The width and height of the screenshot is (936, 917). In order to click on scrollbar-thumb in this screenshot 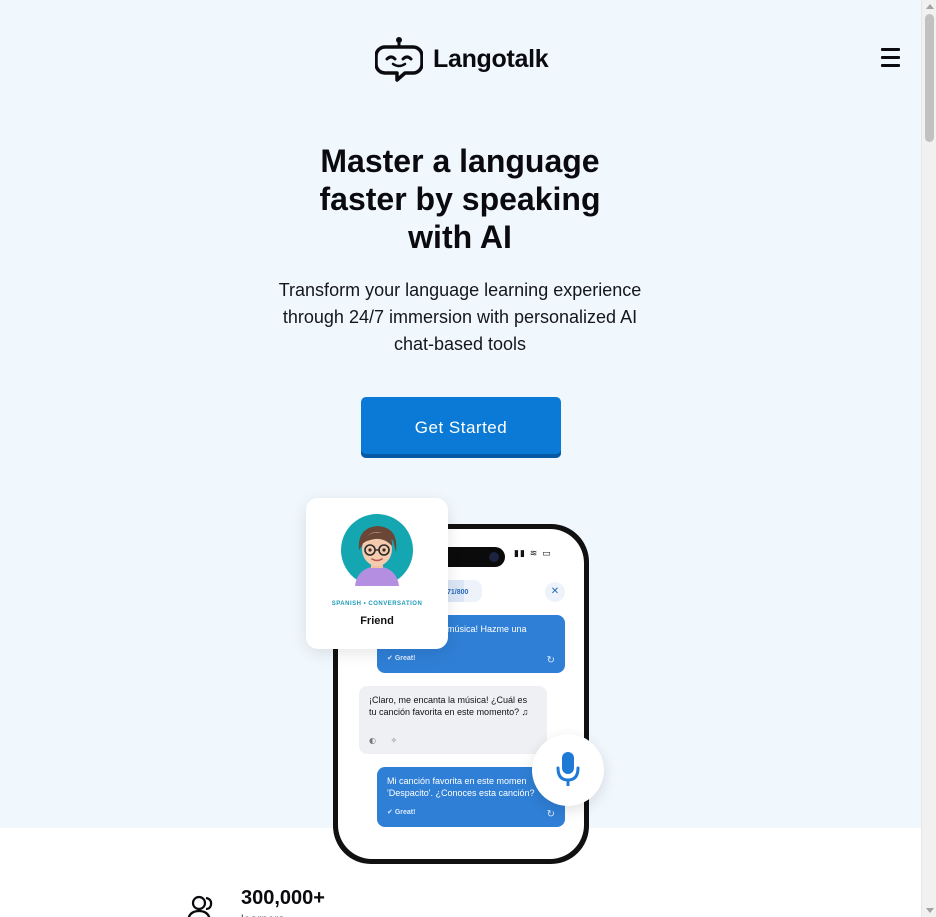, I will do `click(929, 78)`.